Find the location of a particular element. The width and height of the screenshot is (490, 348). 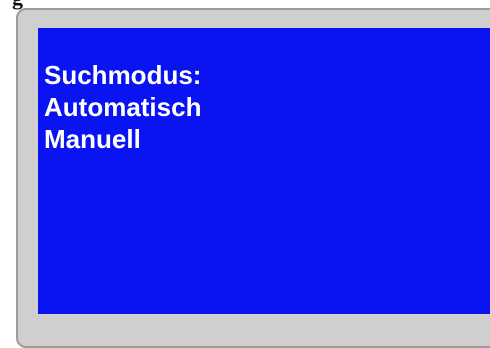

menu-option-manual: Manuell is located at coordinates (92, 139).